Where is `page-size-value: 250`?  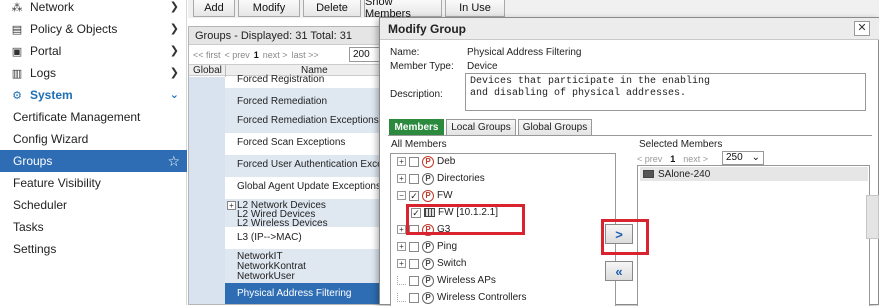
page-size-value: 250 is located at coordinates (734, 157).